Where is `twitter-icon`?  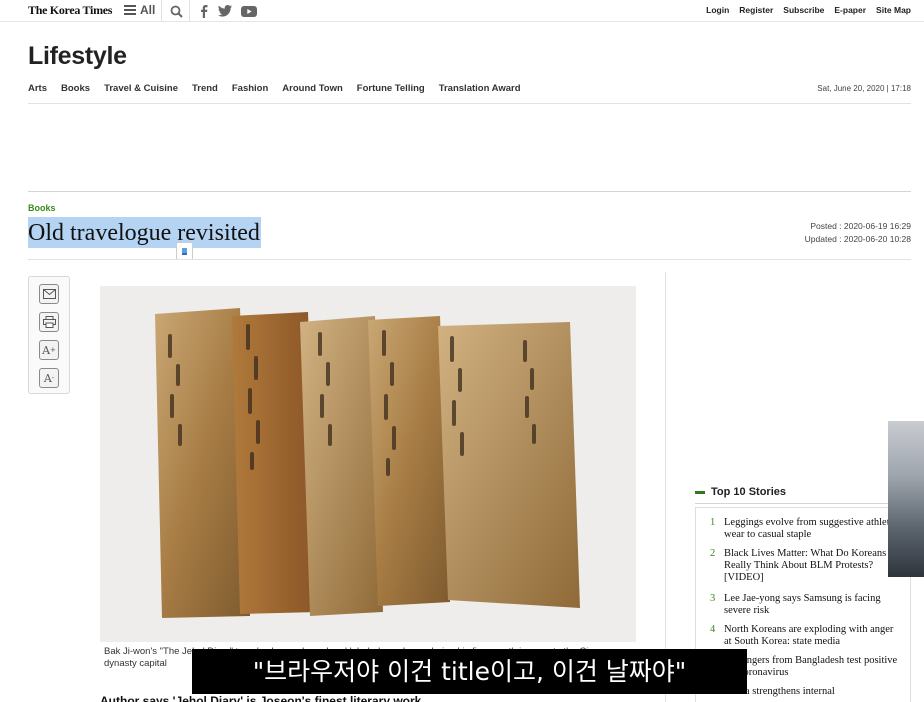 twitter-icon is located at coordinates (225, 11).